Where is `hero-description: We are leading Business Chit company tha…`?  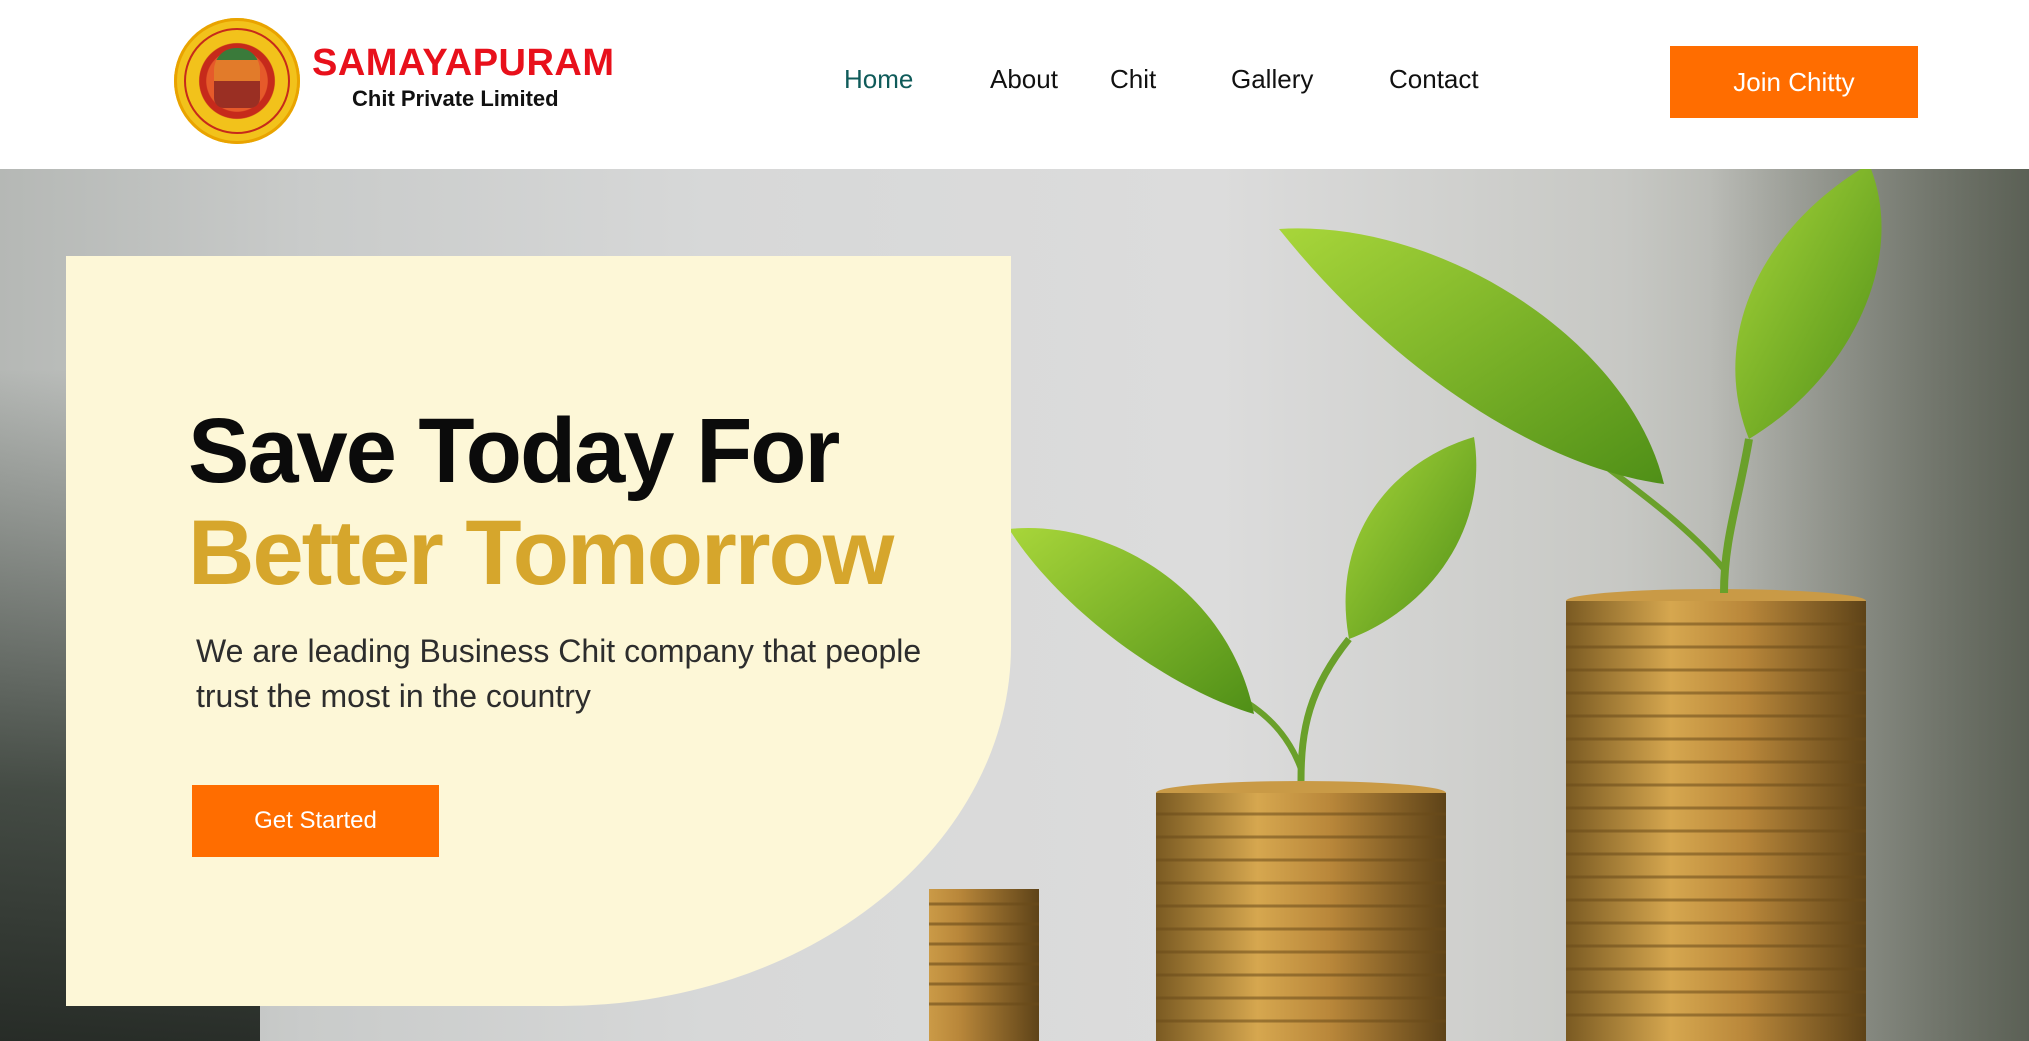
hero-description: We are leading Business Chit company tha… is located at coordinates (559, 673).